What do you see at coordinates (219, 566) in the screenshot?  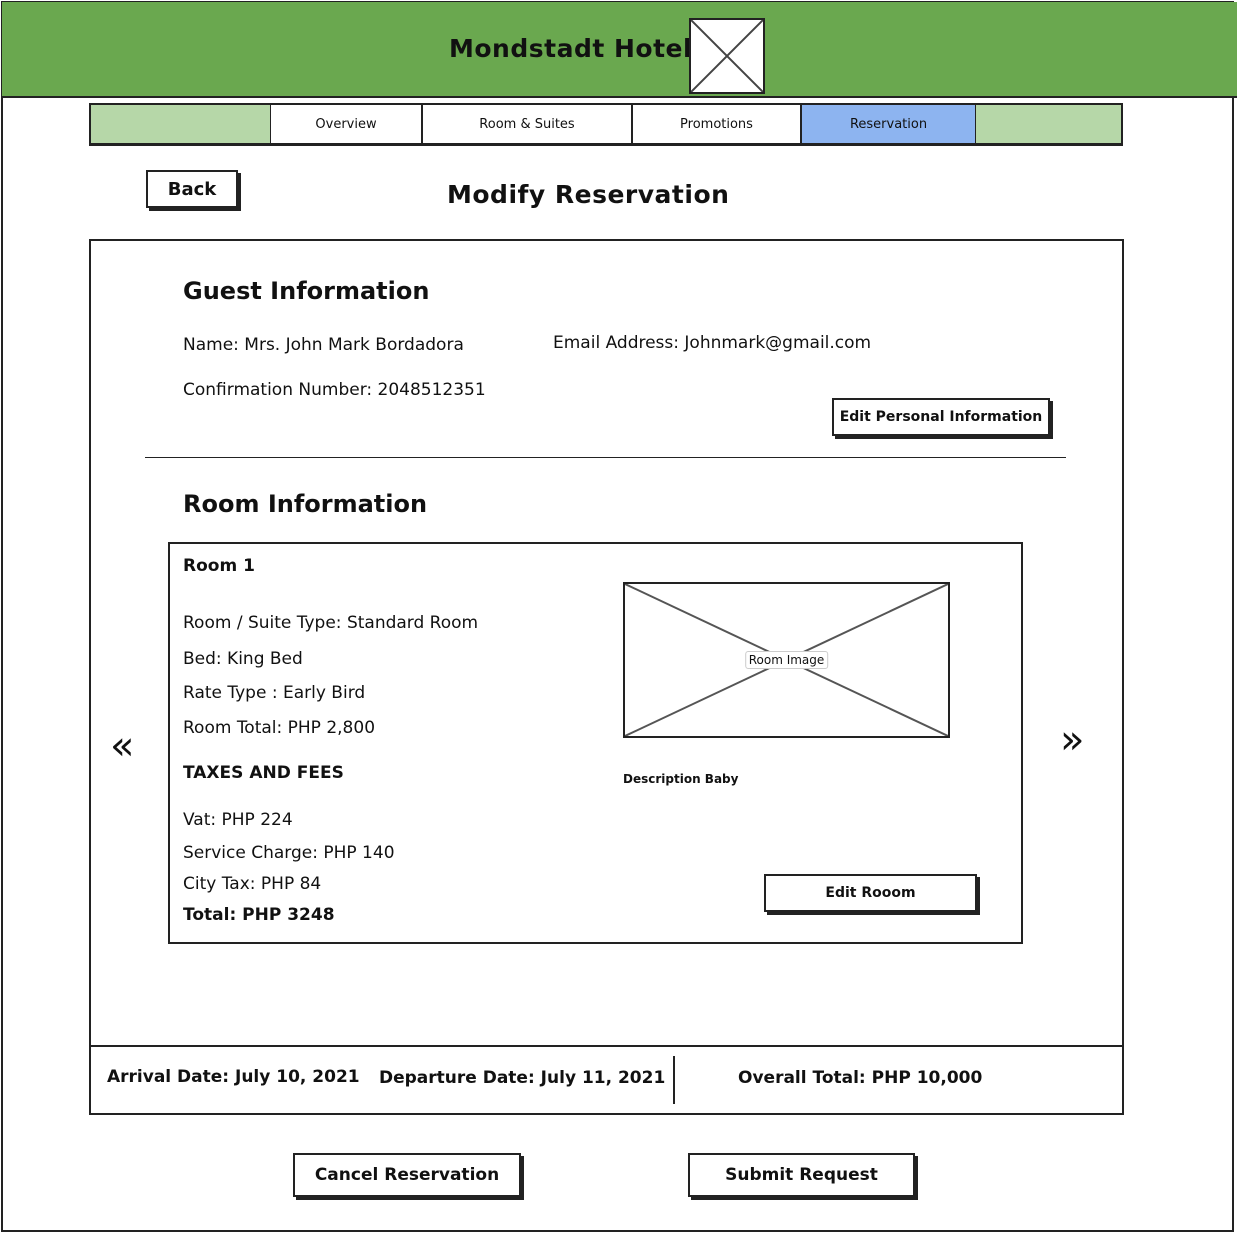 I see `room-card-title: Room 1` at bounding box center [219, 566].